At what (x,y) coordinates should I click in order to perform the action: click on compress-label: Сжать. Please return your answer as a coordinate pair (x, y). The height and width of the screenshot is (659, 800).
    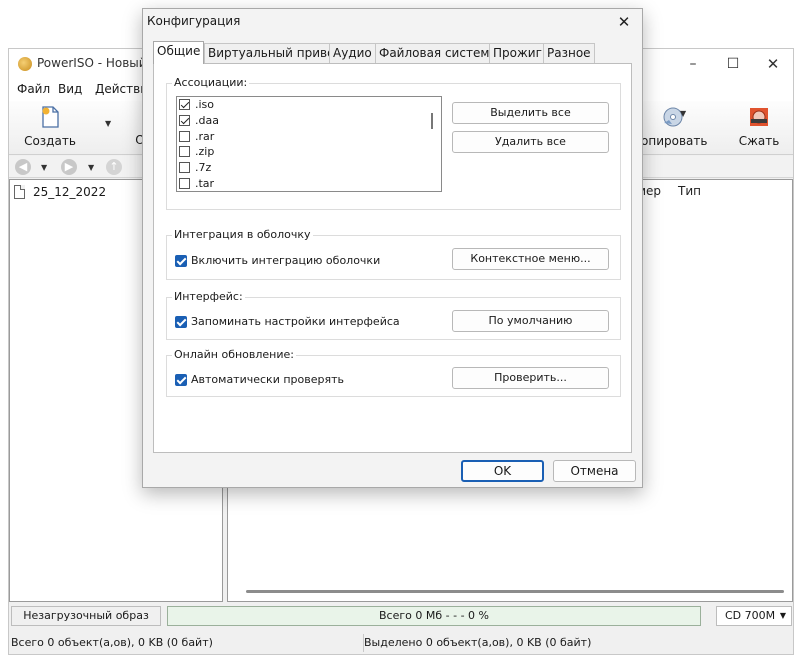
    Looking at the image, I should click on (759, 141).